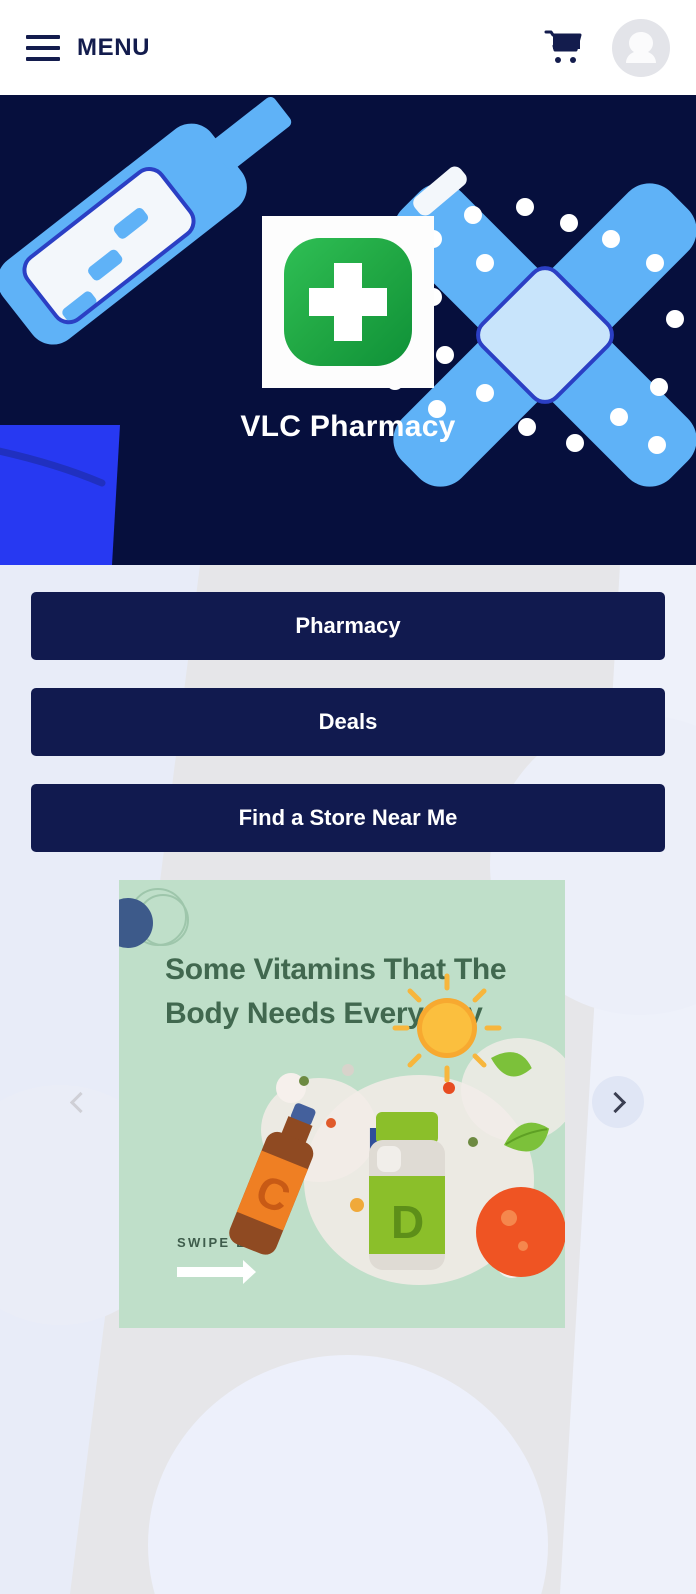 Image resolution: width=696 pixels, height=1594 pixels. I want to click on app-header: MENU, so click(348, 47).